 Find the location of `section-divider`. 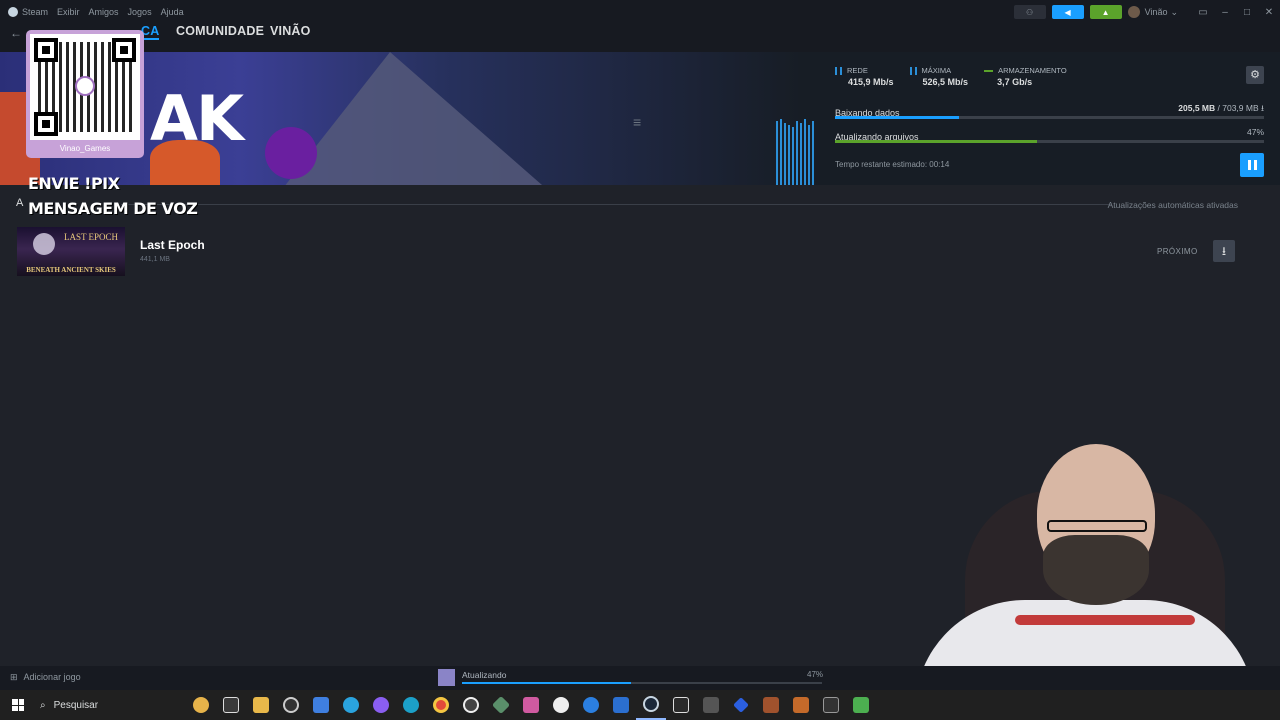

section-divider is located at coordinates (616, 204).